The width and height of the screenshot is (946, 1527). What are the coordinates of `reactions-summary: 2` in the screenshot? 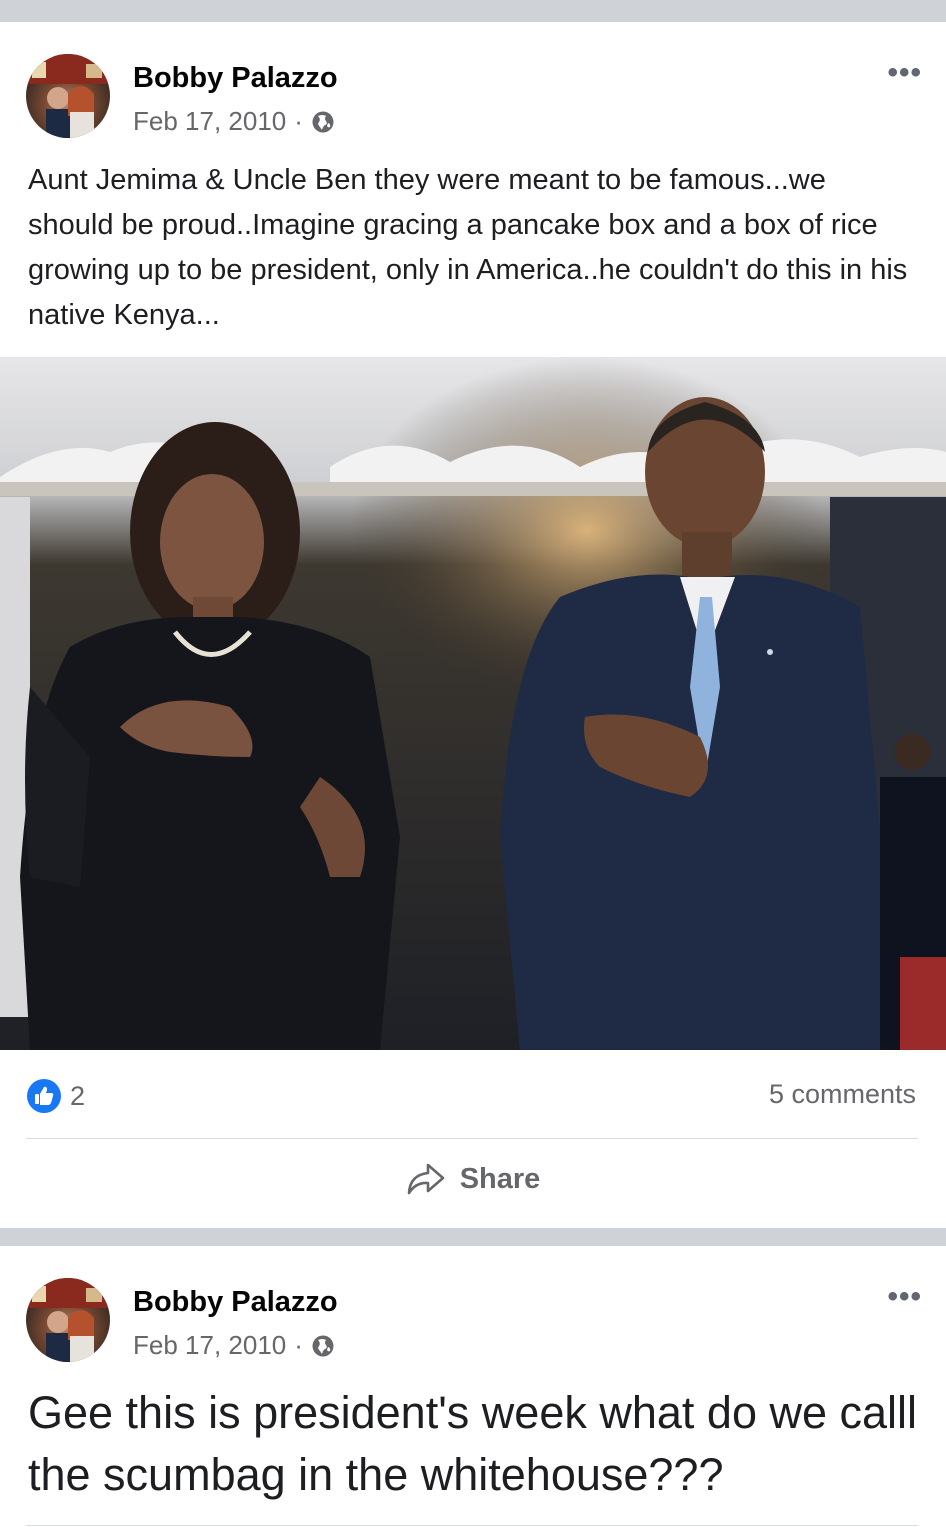 It's located at (55, 1096).